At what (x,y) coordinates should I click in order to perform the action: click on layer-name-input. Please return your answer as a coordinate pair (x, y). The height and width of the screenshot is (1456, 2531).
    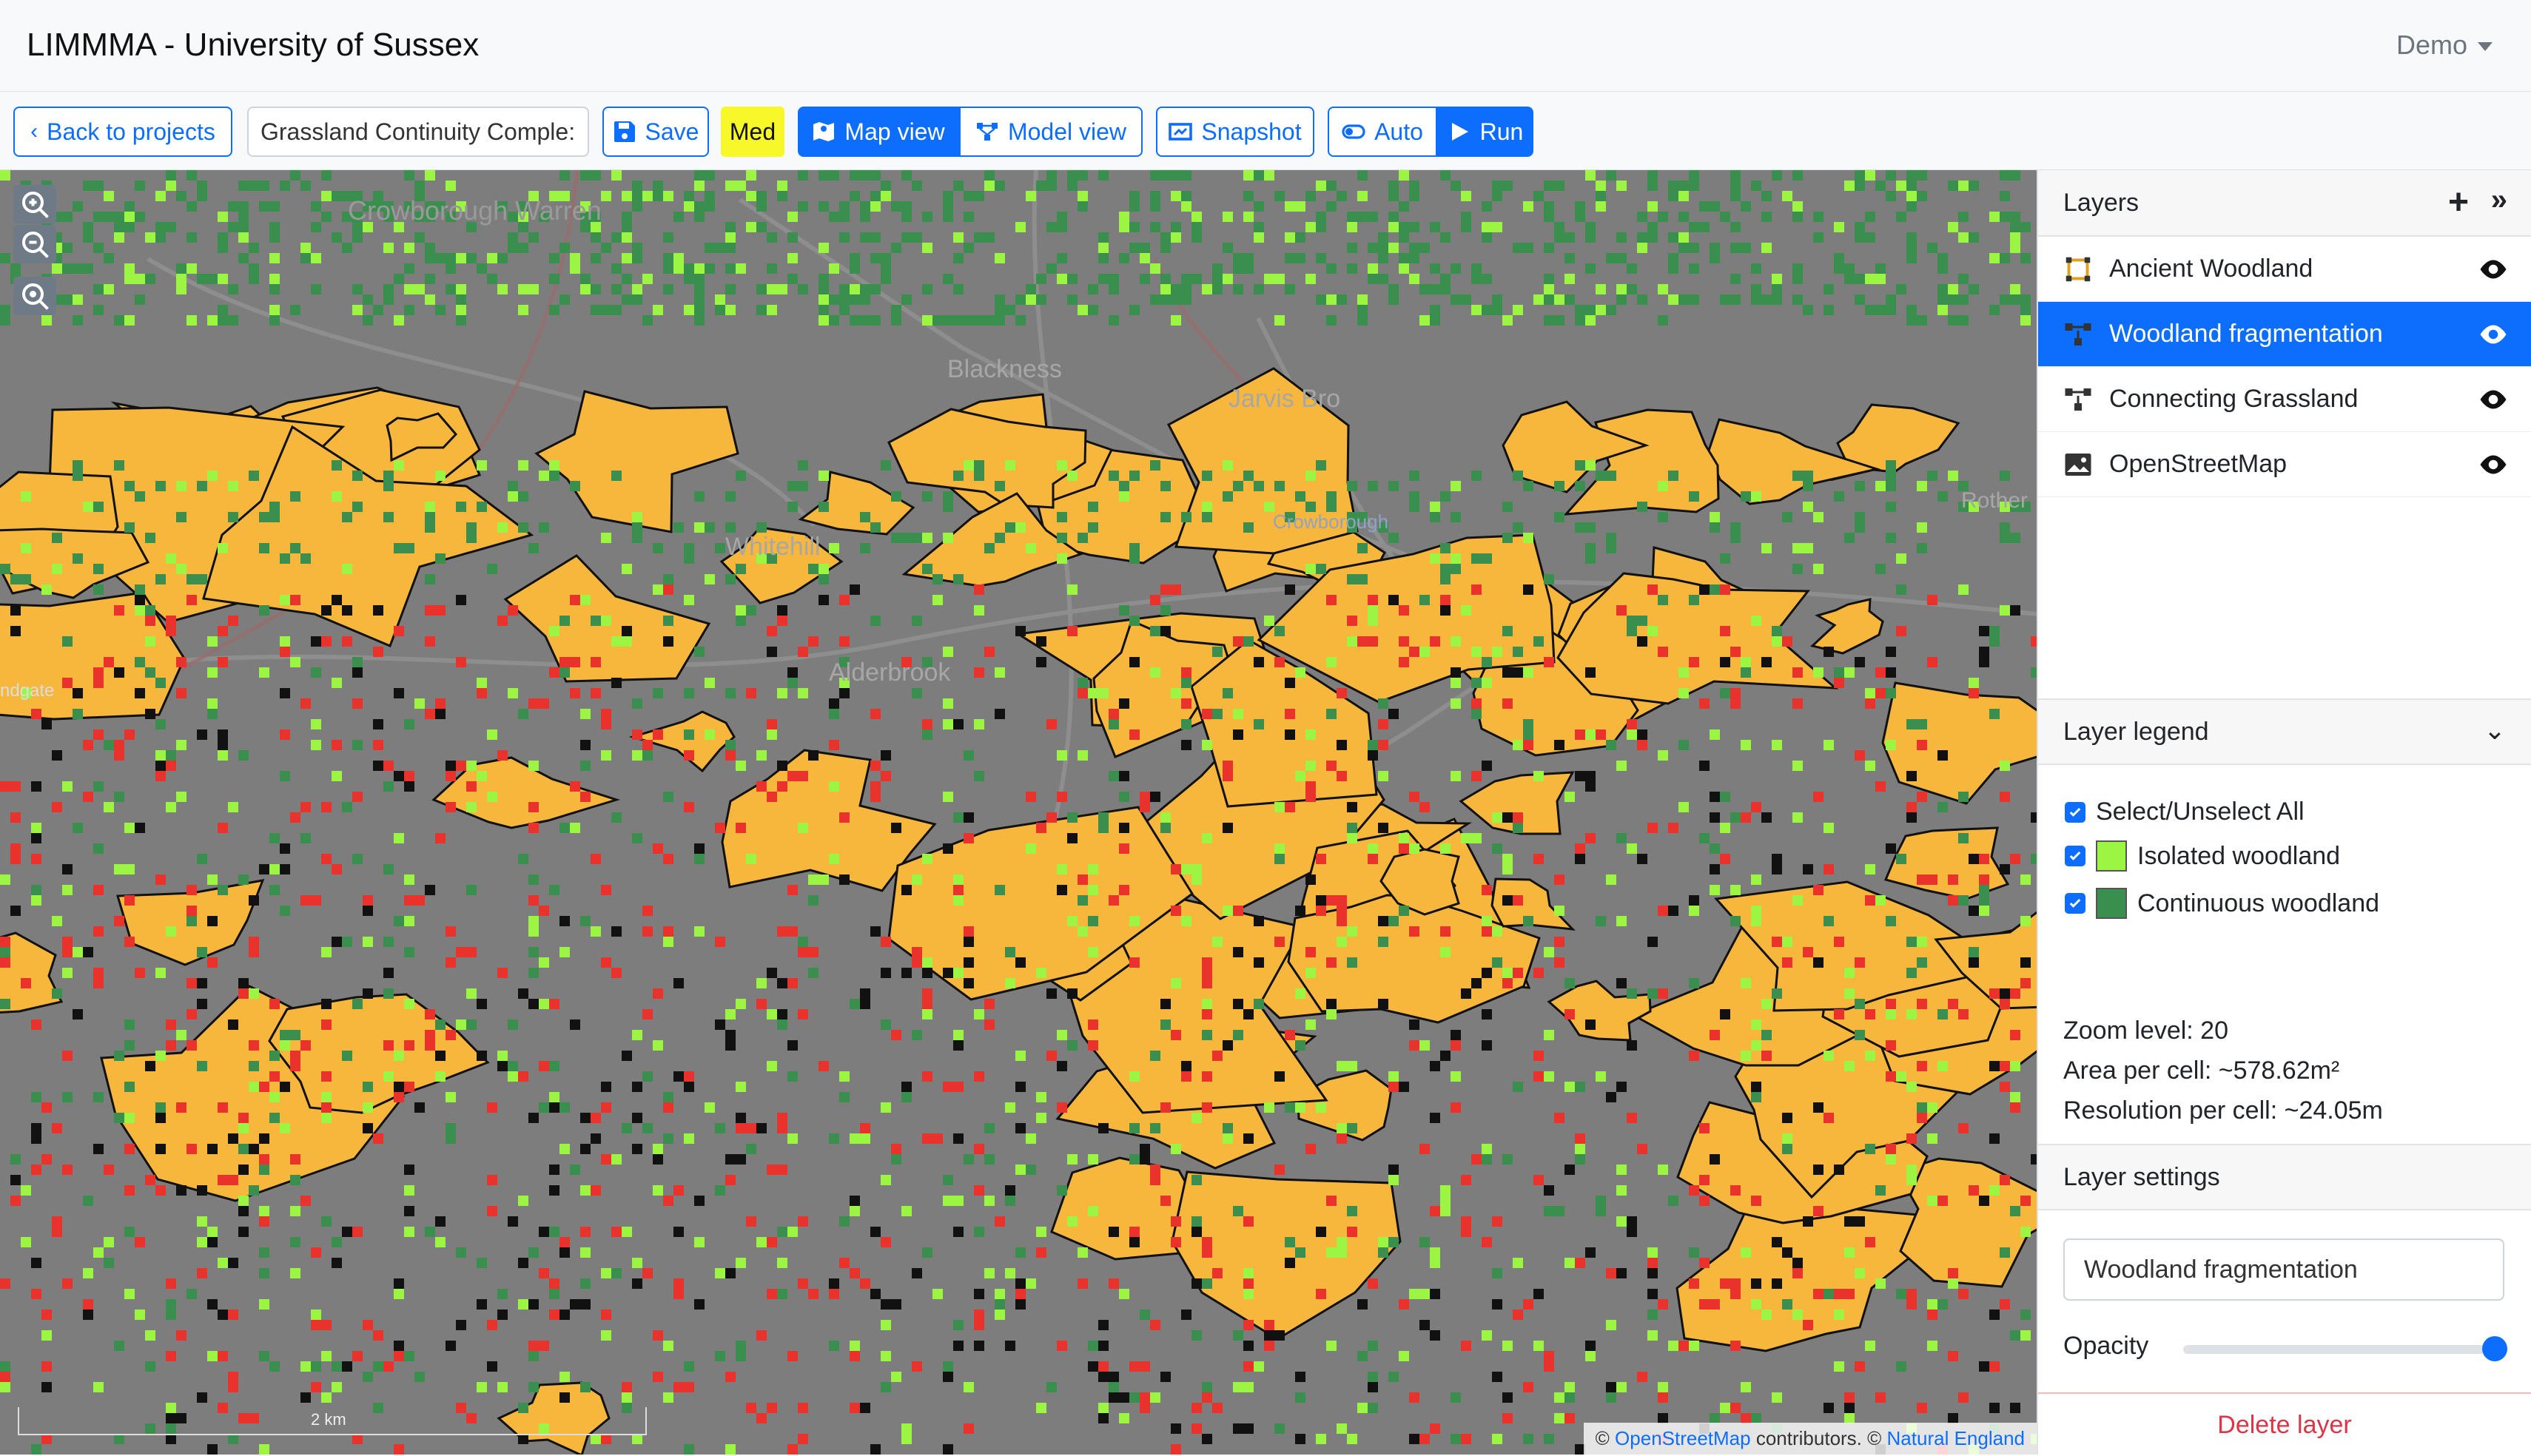
    Looking at the image, I should click on (2283, 1269).